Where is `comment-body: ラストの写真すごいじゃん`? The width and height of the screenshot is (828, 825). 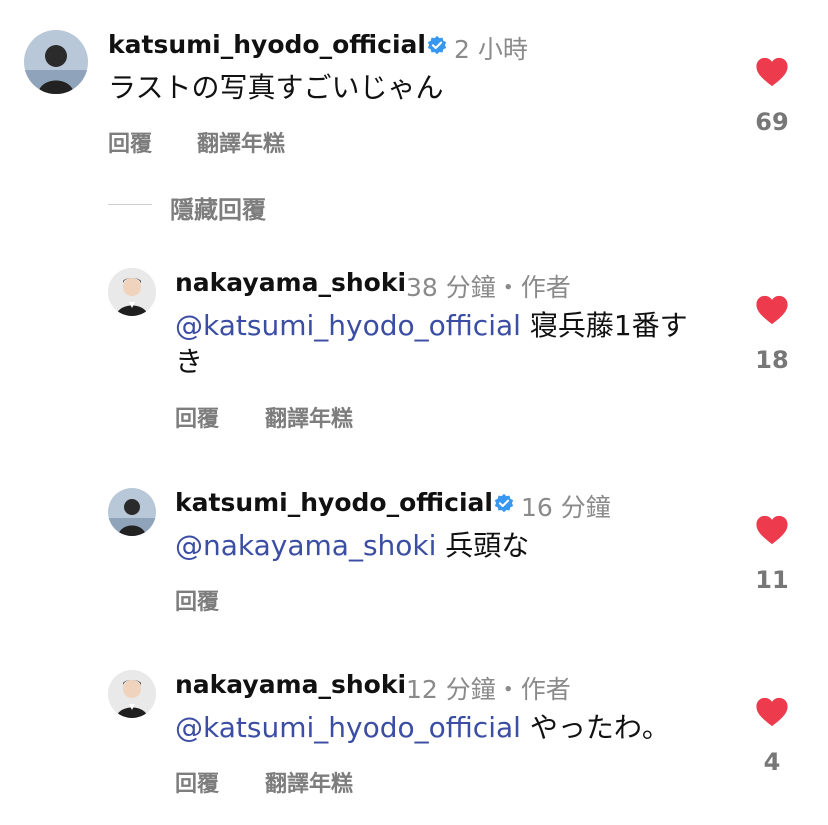 comment-body: ラストの写真すごいじゃん is located at coordinates (276, 87).